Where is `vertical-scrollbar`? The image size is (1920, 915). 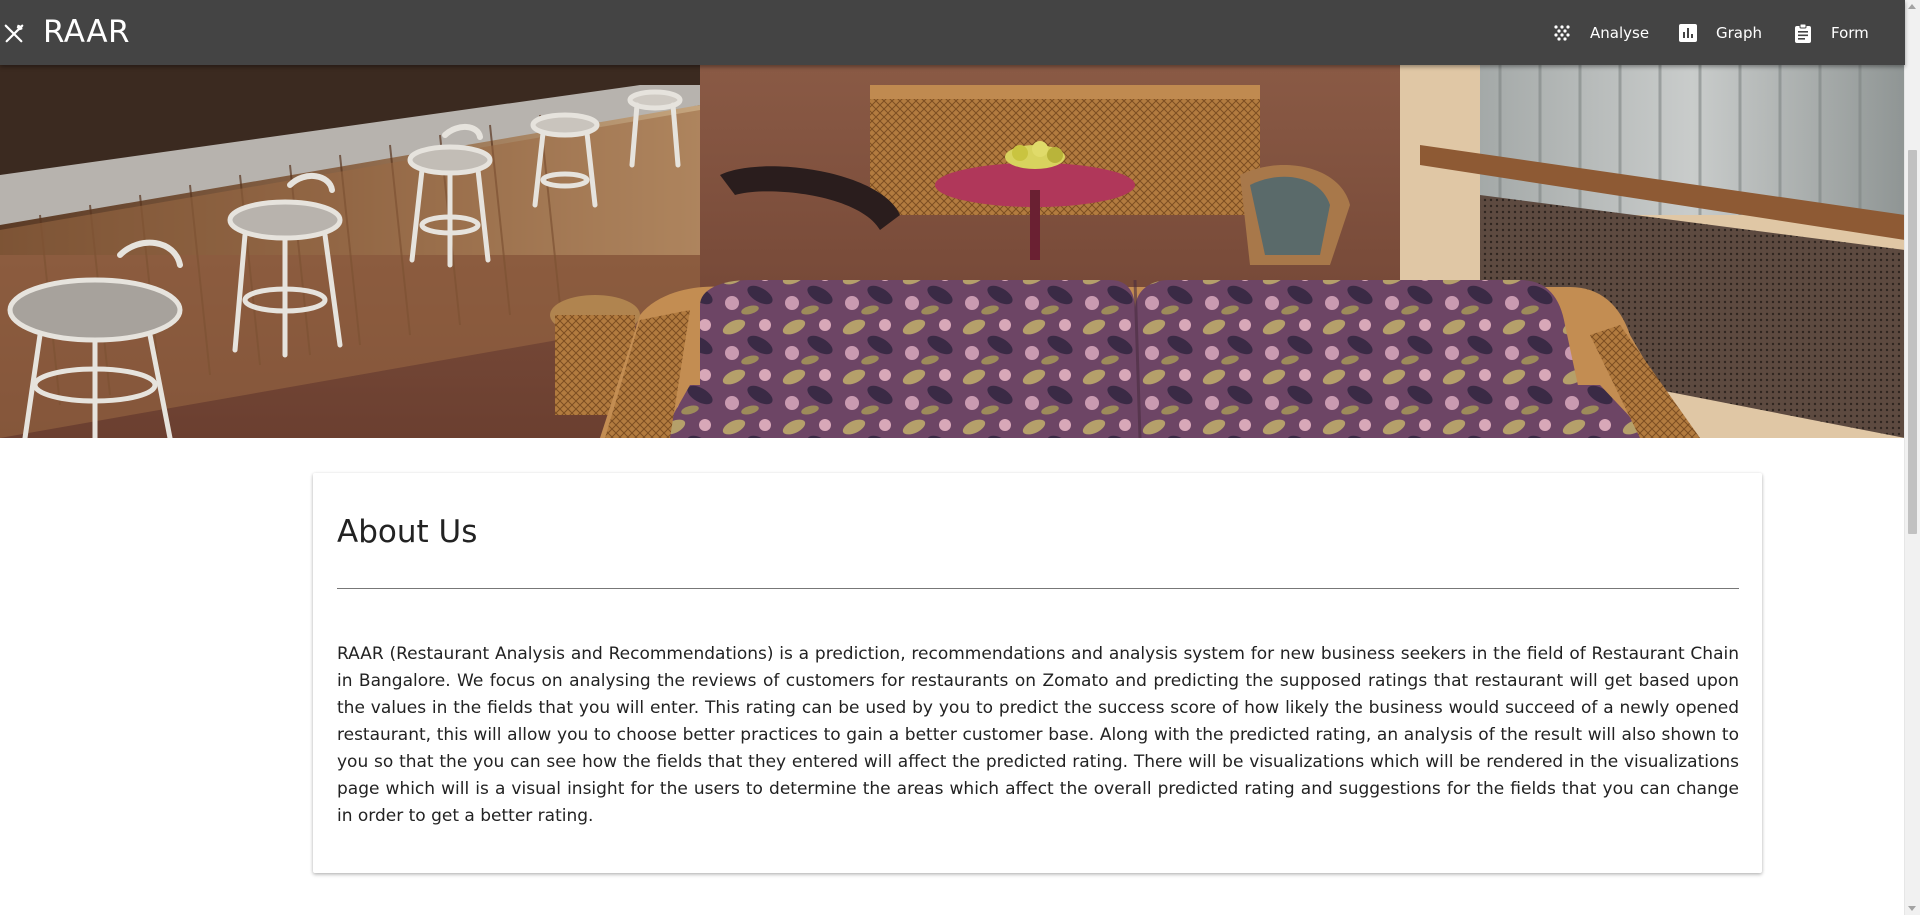
vertical-scrollbar is located at coordinates (1912, 457).